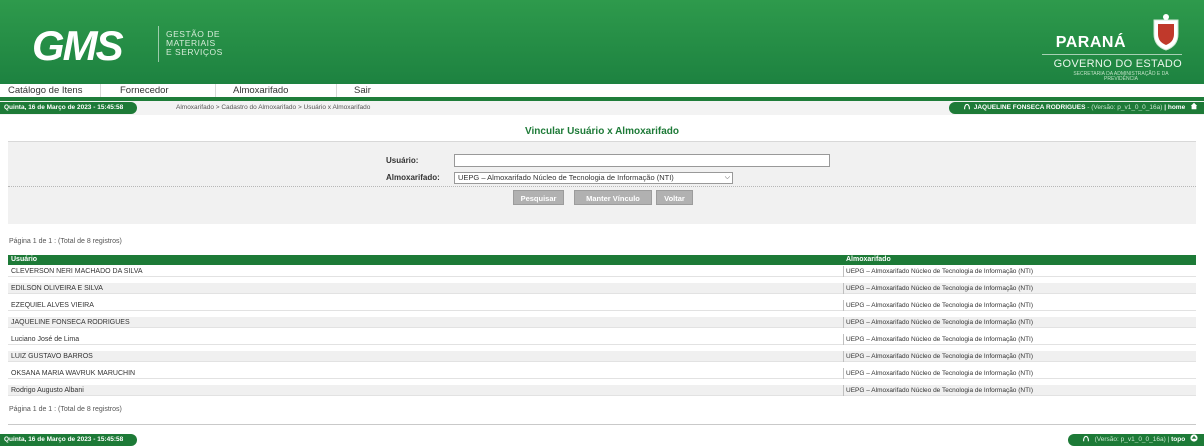 This screenshot has width=1204, height=447. I want to click on column-header-almoxarifado: Almoxarifado, so click(867, 260).